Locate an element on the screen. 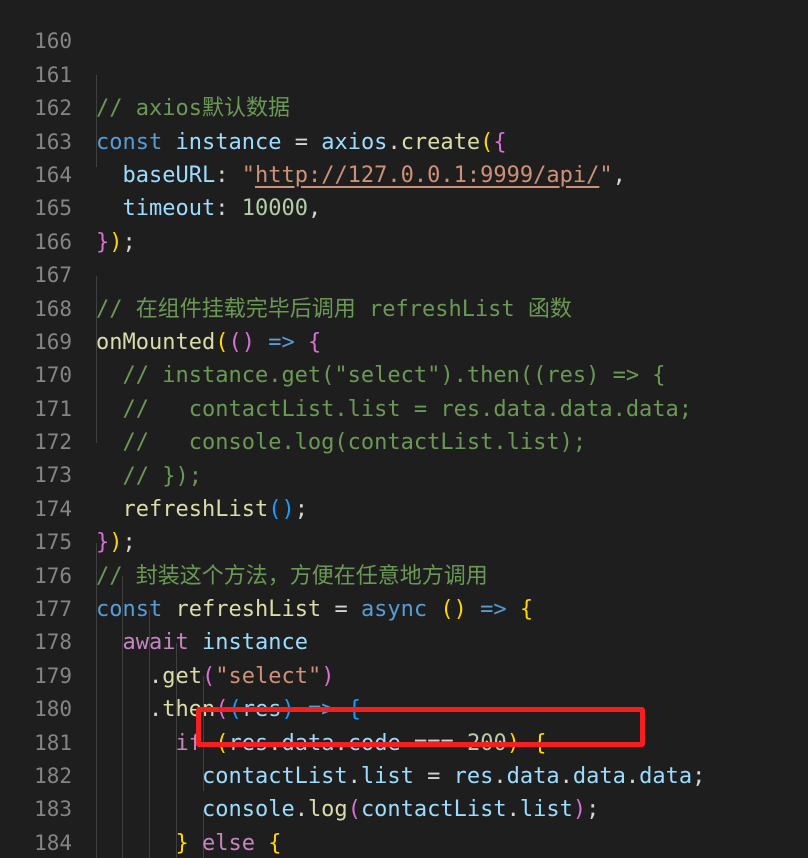  code-line: 164 timeout: 10000, is located at coordinates (404, 173).